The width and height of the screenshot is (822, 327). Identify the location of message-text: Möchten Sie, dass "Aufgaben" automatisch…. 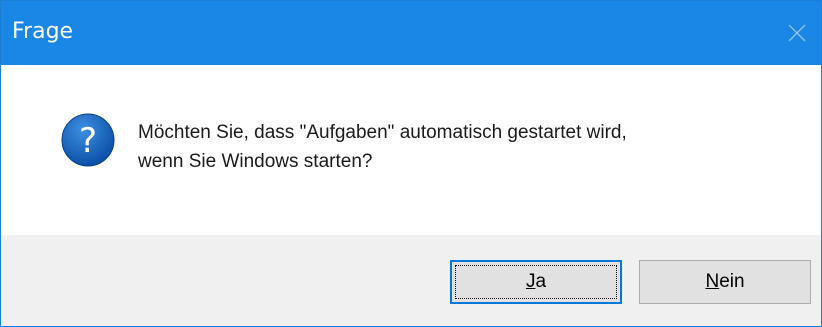
(382, 147).